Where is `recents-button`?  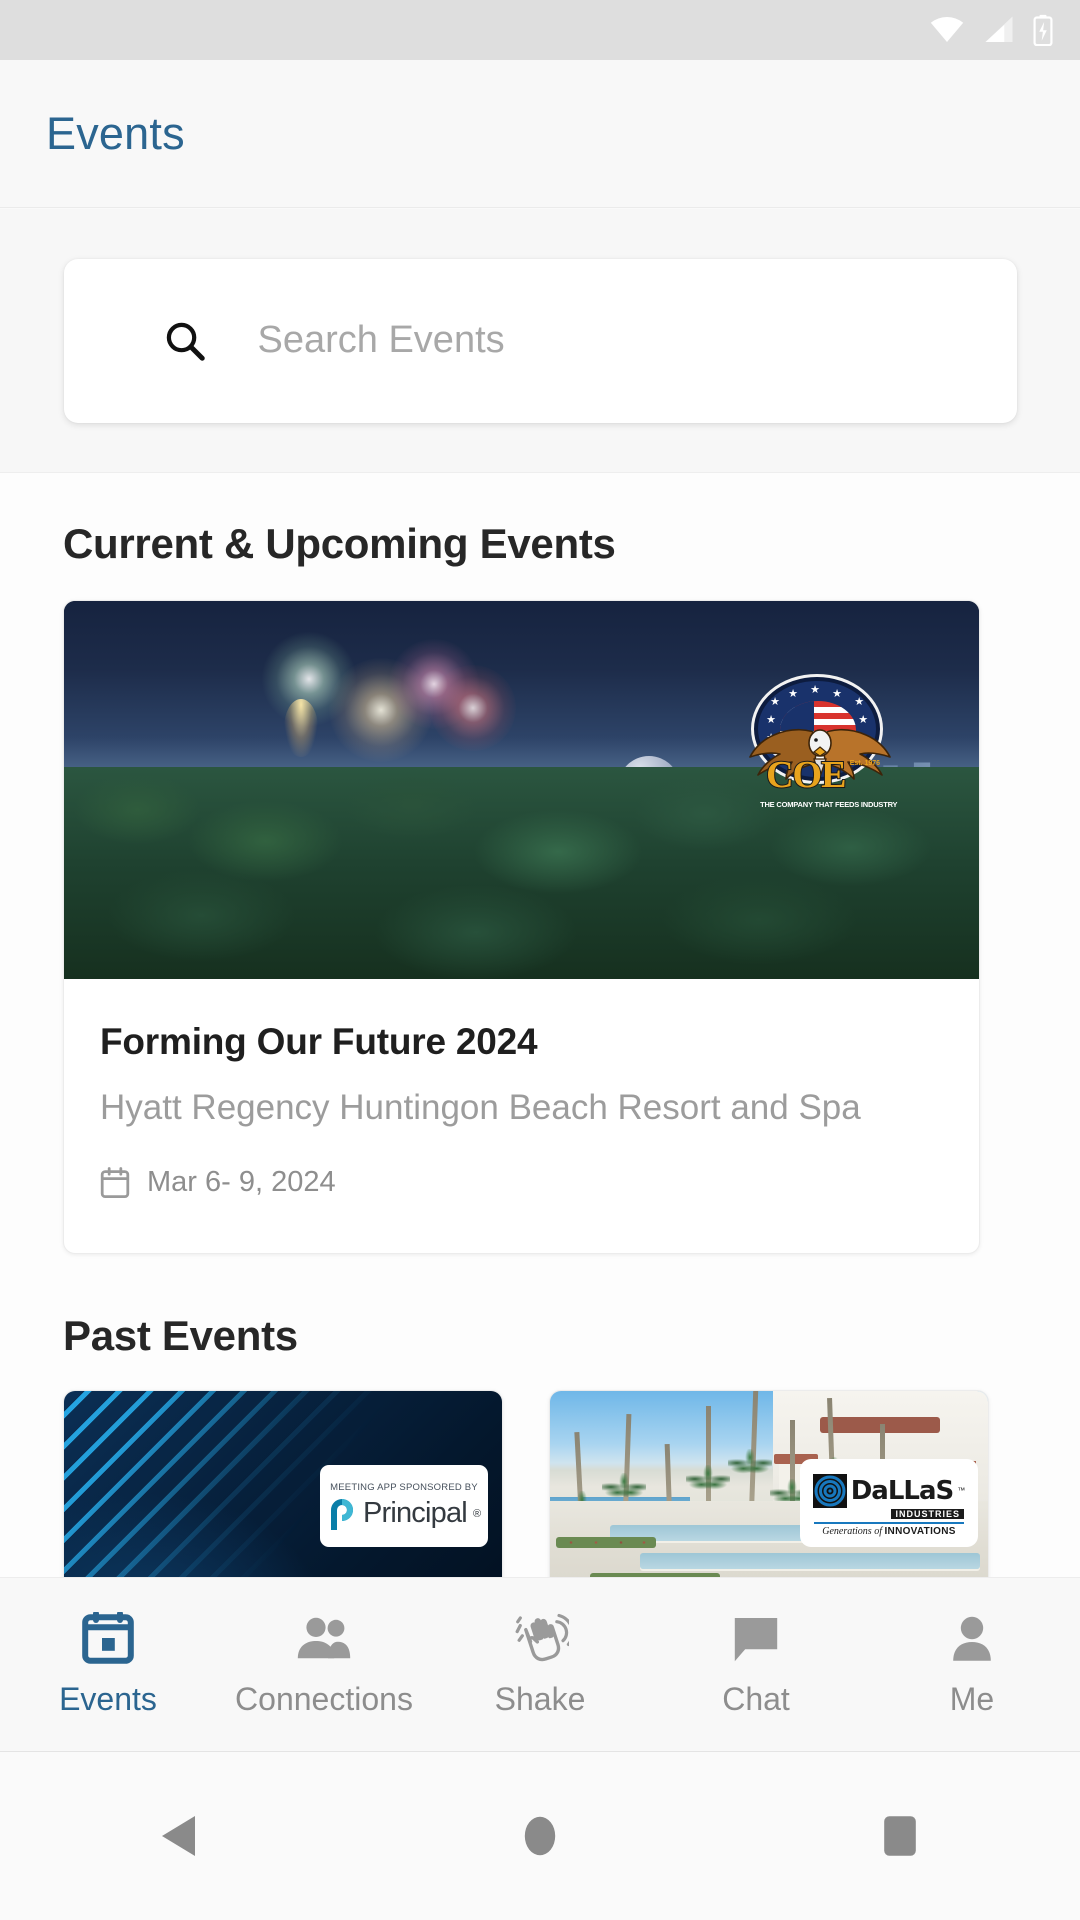
recents-button is located at coordinates (900, 1836).